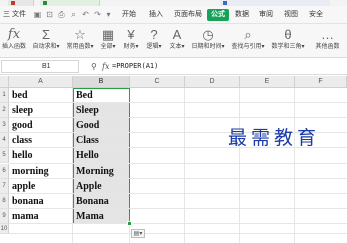 This screenshot has width=347, height=243. Describe the element at coordinates (156, 15) in the screenshot. I see `tab-insert: 插入` at that location.